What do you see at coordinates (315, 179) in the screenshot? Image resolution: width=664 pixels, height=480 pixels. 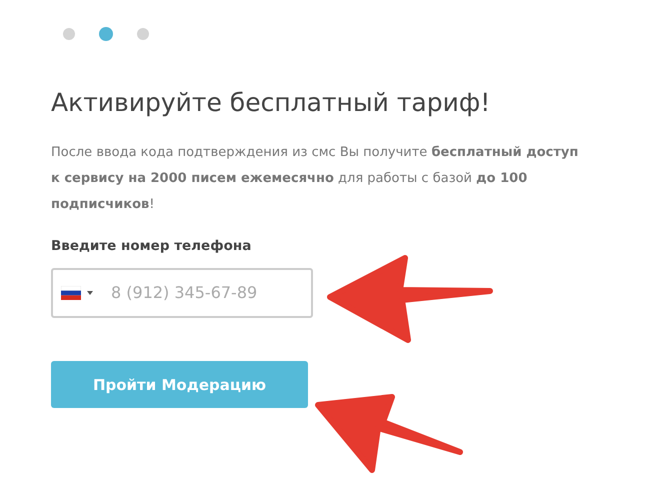 I see `description: После ввода кода подтверждения из смс Вы получите бесплатный доступ к сервису на 2000 писем ежемесячно для работы с базой до 100 подписчиков!` at bounding box center [315, 179].